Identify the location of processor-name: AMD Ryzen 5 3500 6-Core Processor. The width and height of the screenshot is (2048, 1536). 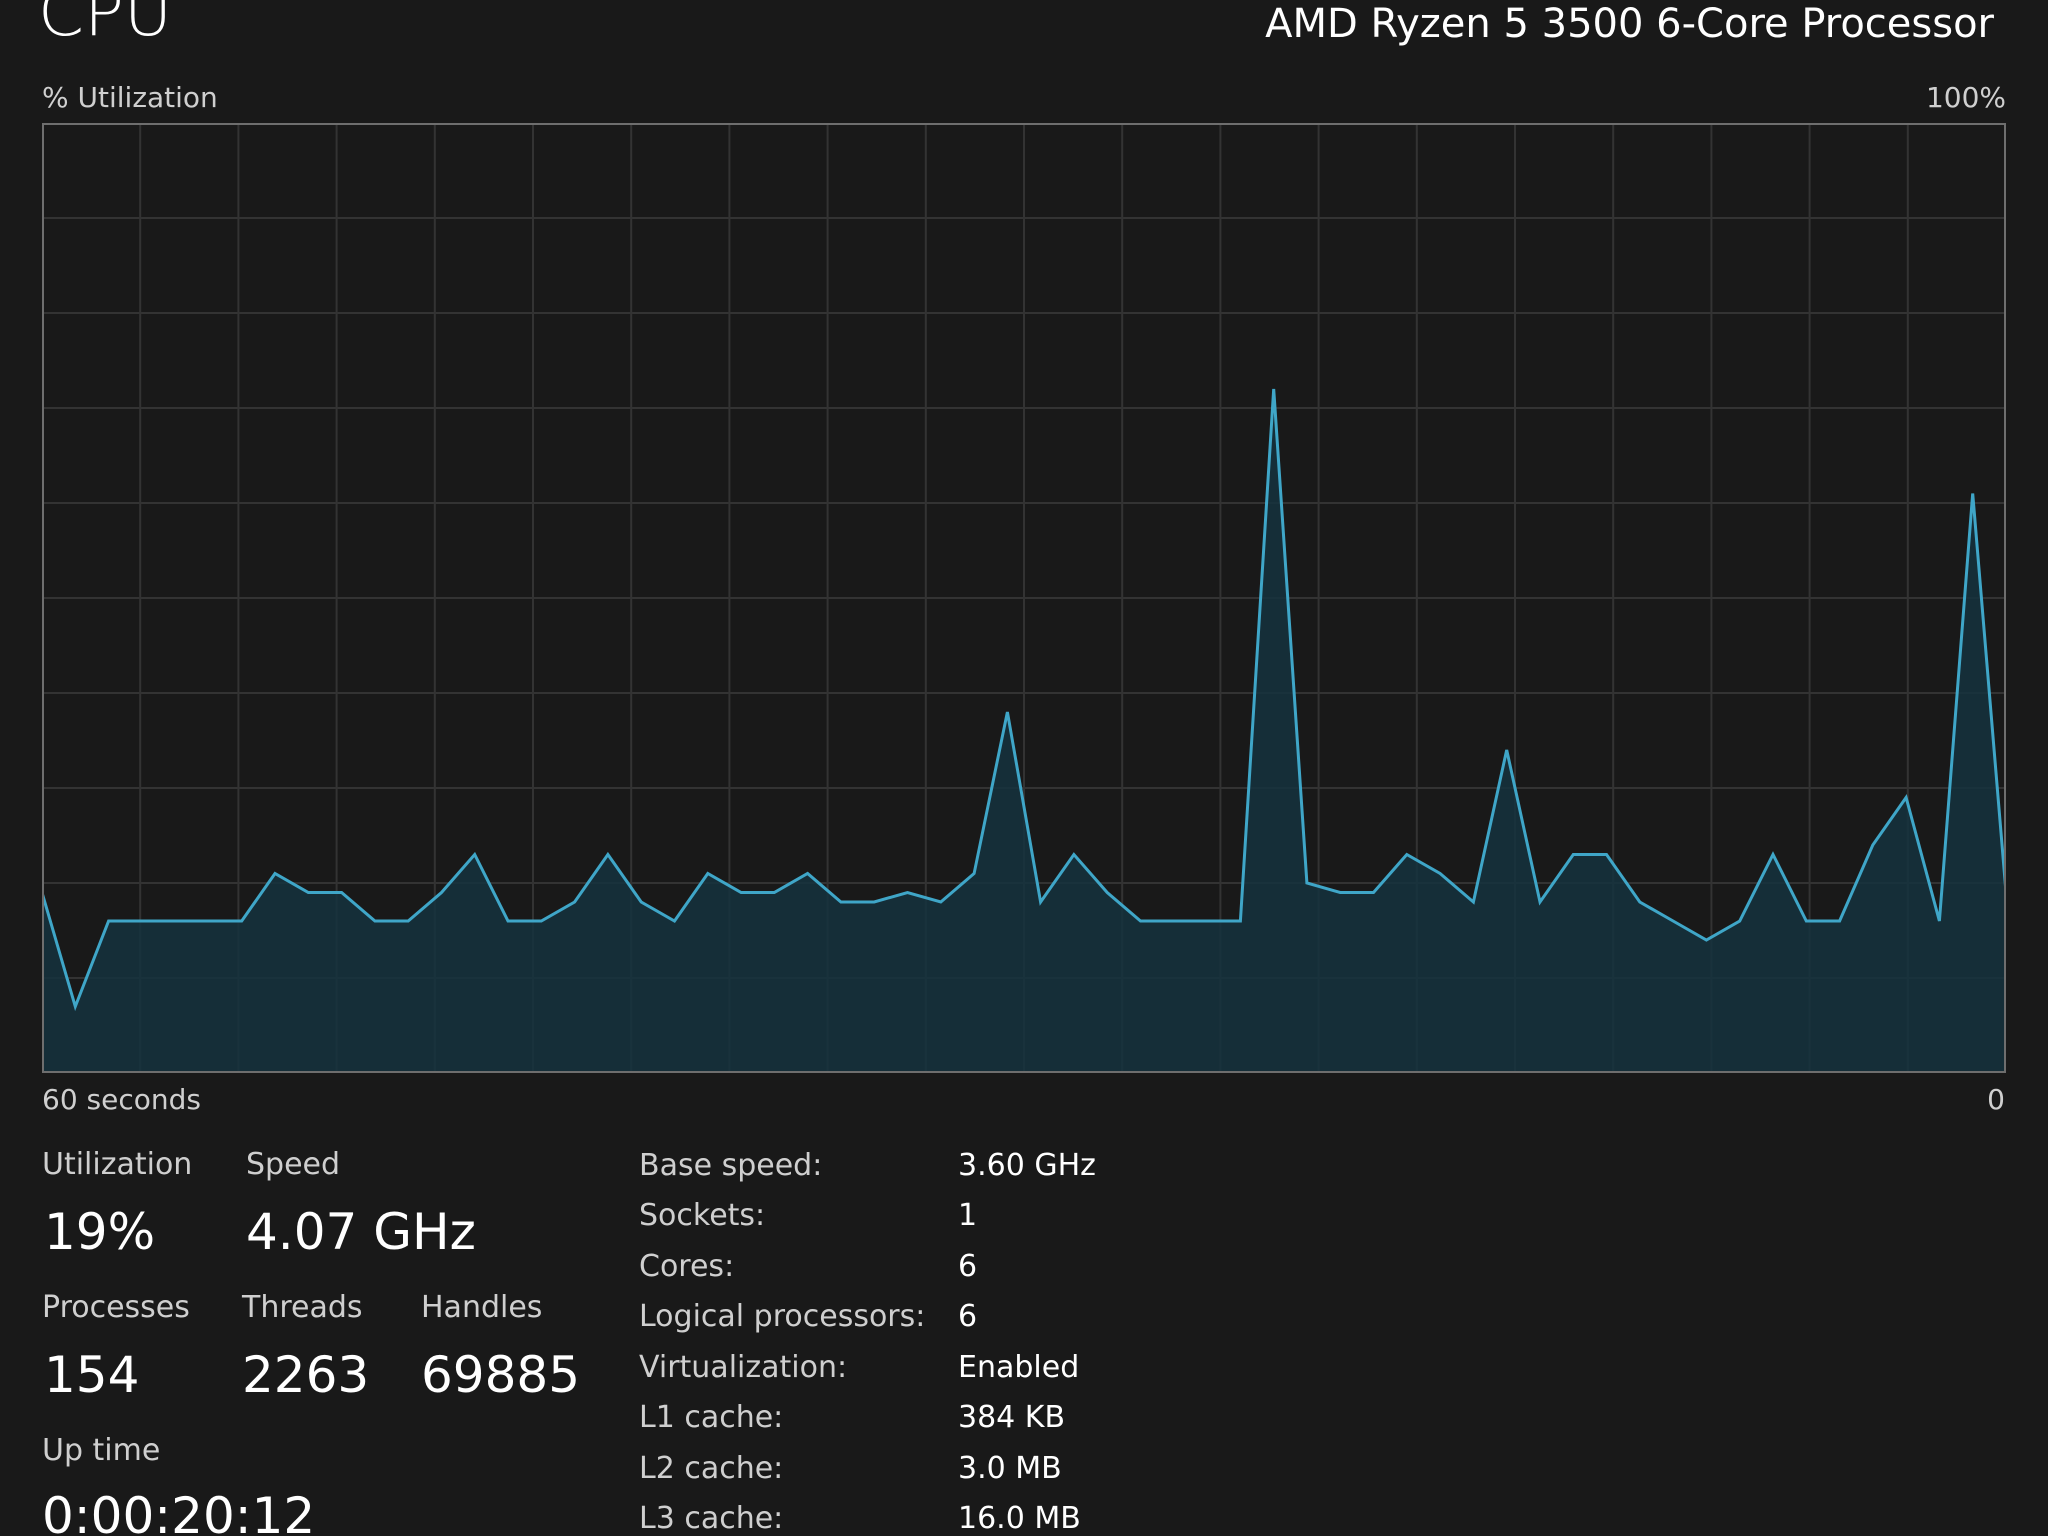
(1629, 24).